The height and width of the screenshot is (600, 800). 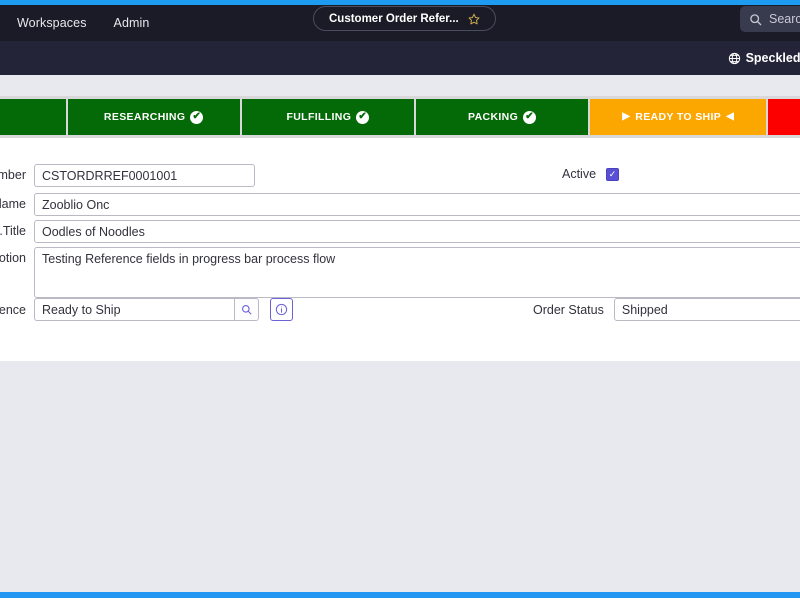 I want to click on search-placeholder-text: Search, so click(x=784, y=19).